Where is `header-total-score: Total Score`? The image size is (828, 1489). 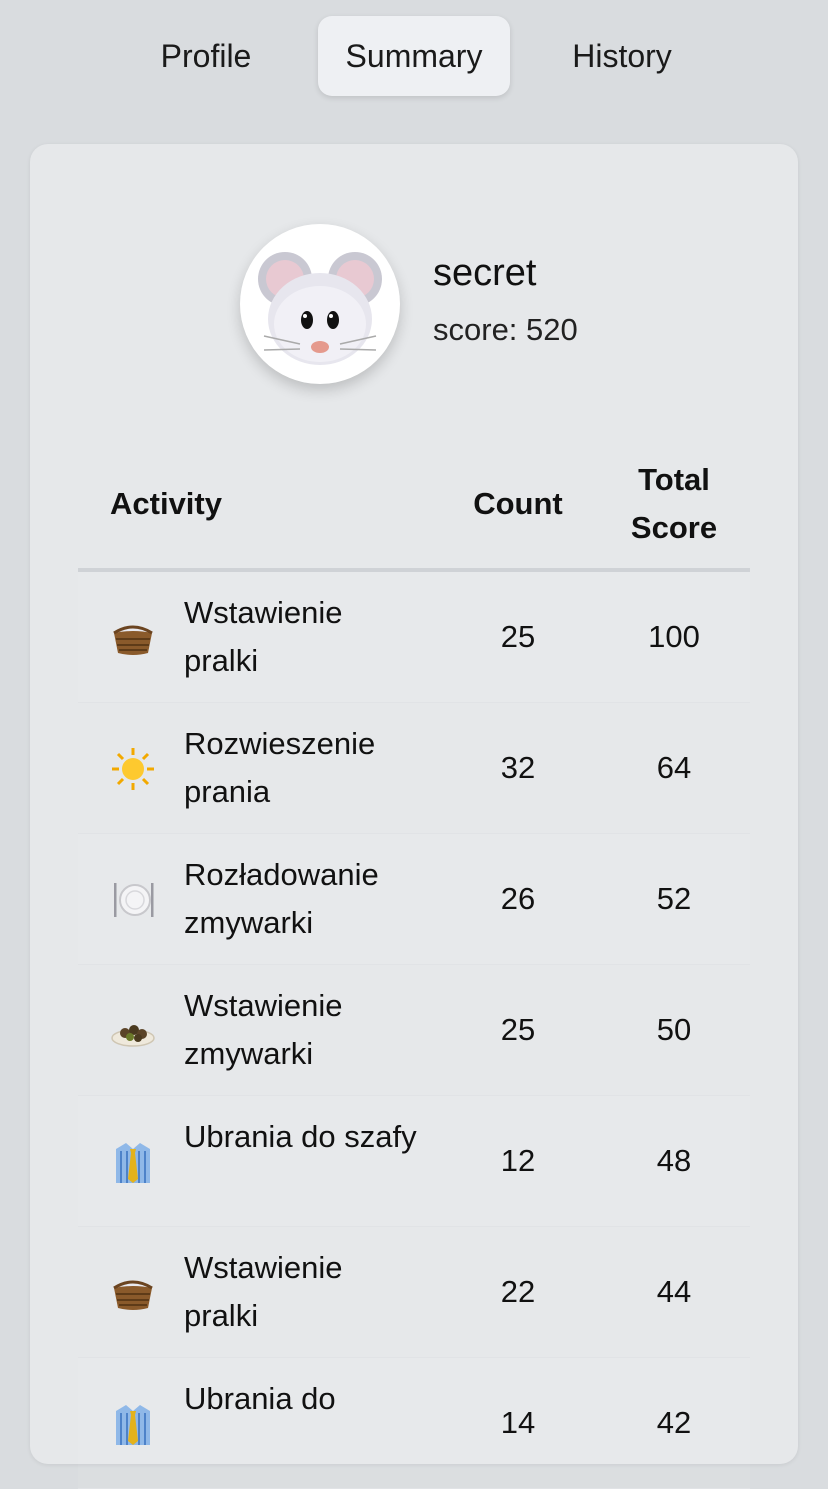 header-total-score: Total Score is located at coordinates (674, 504).